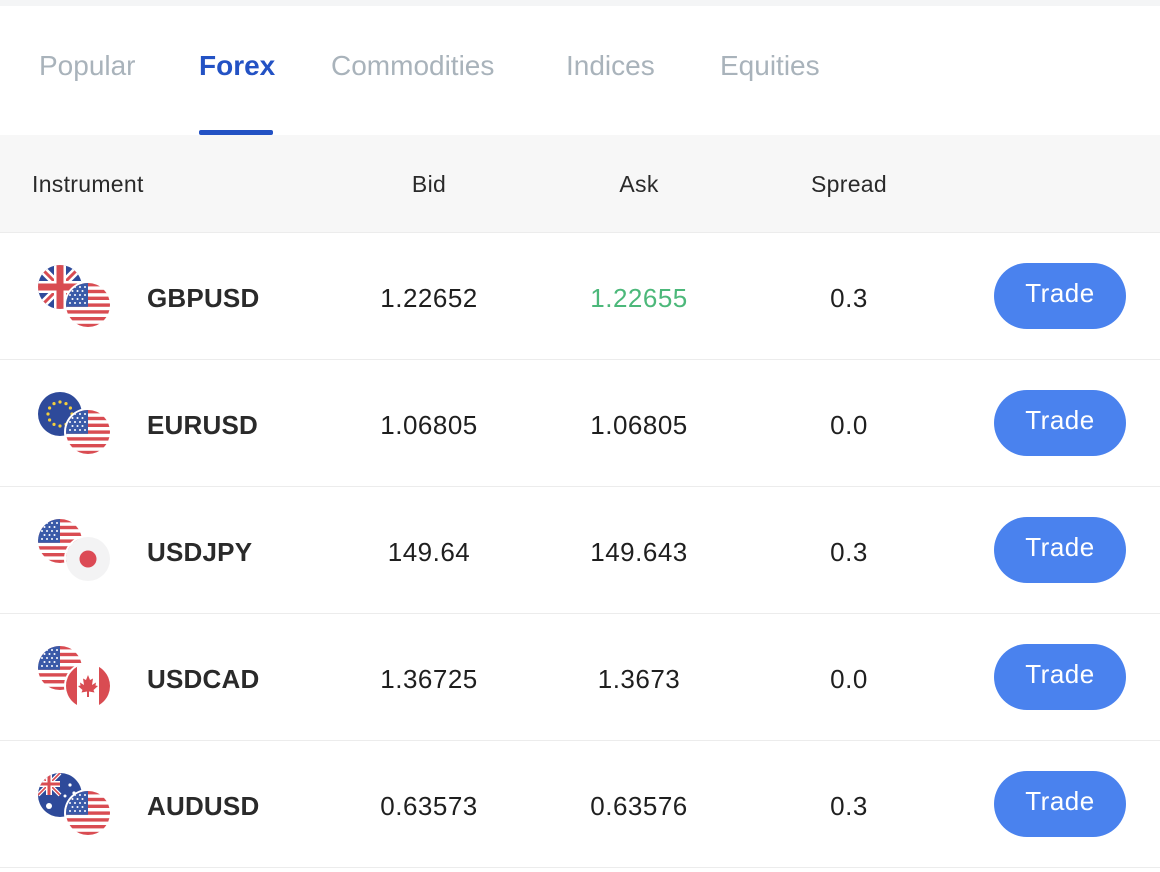  I want to click on tab-indices: Indices, so click(610, 66).